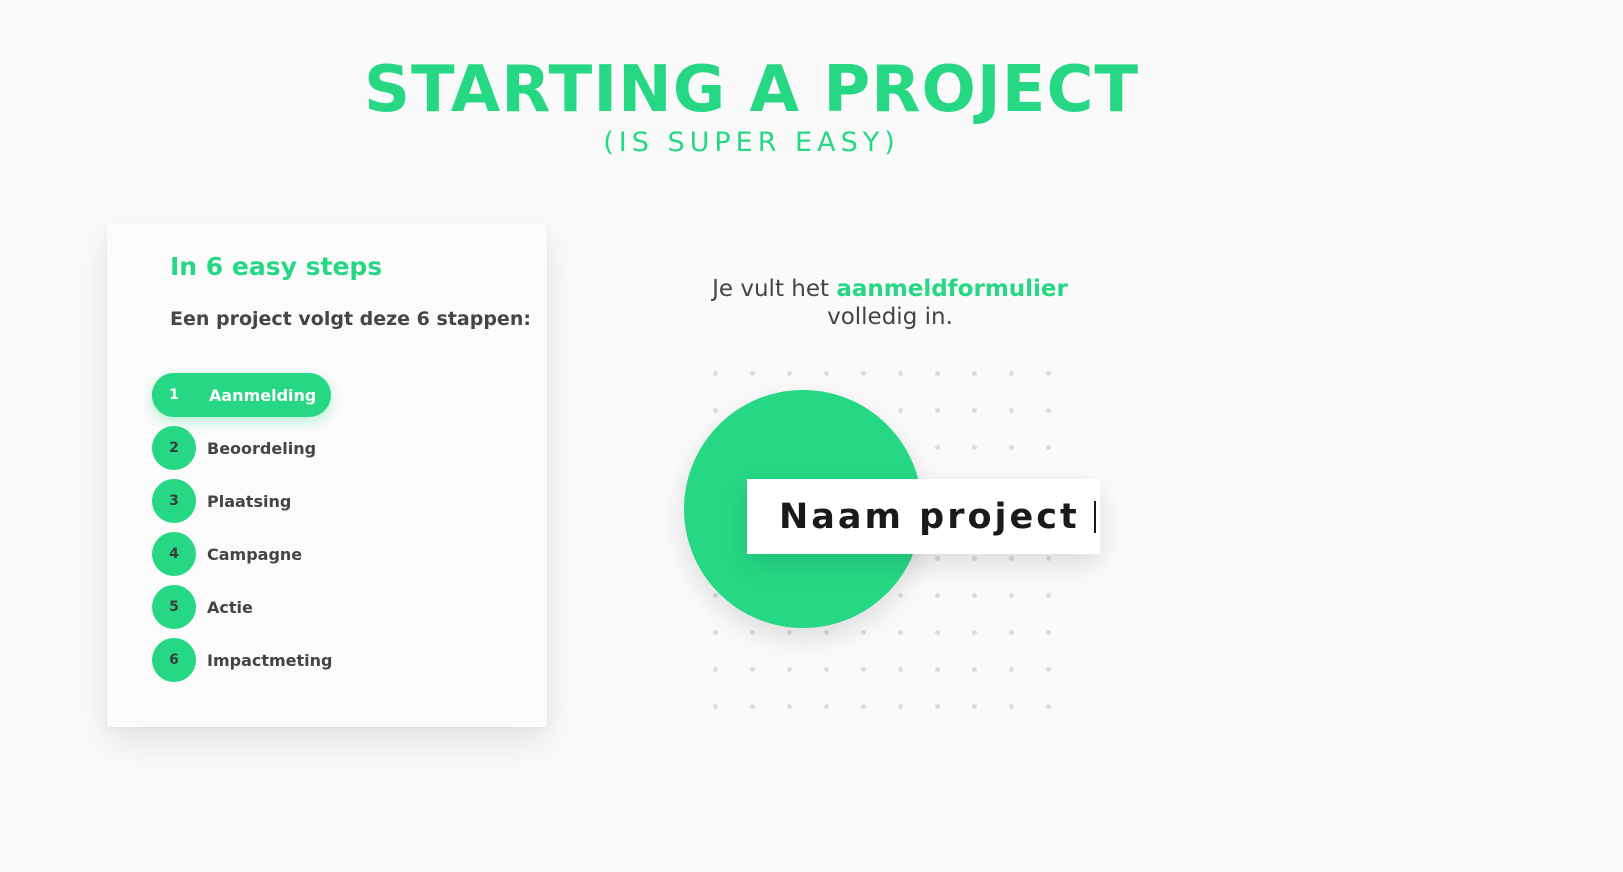 Image resolution: width=1623 pixels, height=872 pixels. I want to click on step-description-prefix: Je vult het, so click(774, 289).